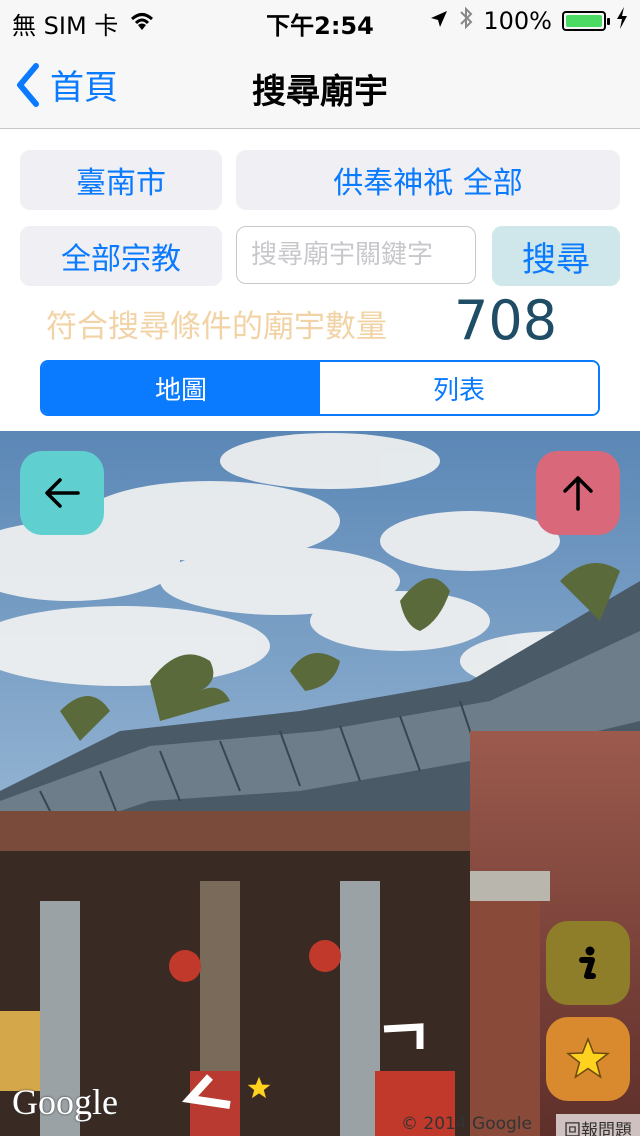  Describe the element at coordinates (356, 255) in the screenshot. I see `search-input` at that location.